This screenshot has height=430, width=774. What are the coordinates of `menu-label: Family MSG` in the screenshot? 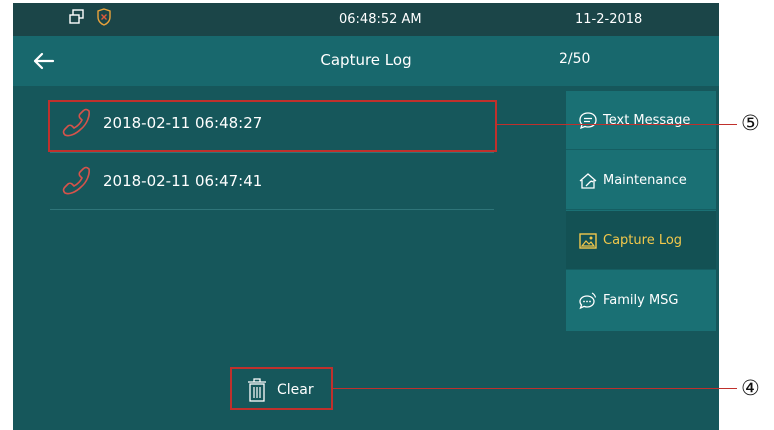 It's located at (641, 300).